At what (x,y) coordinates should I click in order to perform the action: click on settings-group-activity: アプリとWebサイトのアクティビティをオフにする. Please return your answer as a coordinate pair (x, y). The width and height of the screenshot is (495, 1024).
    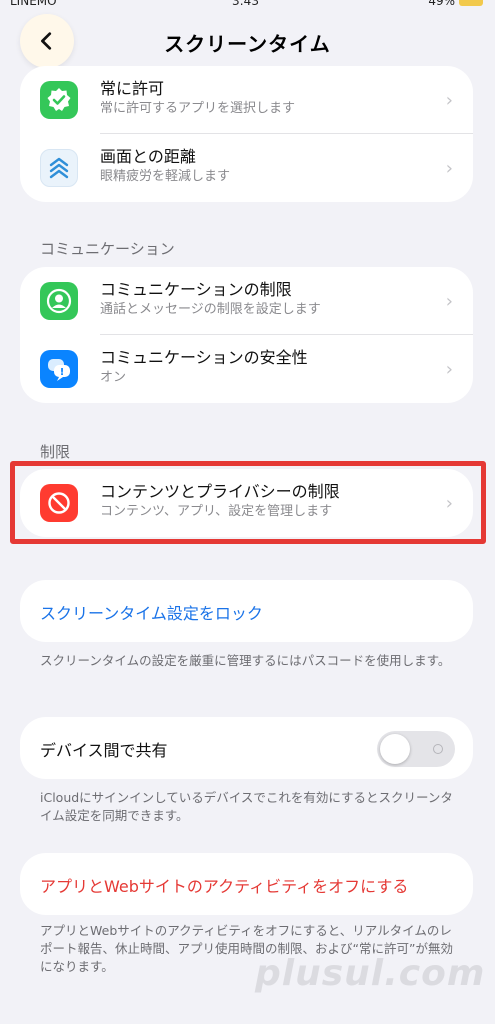
    Looking at the image, I should click on (246, 884).